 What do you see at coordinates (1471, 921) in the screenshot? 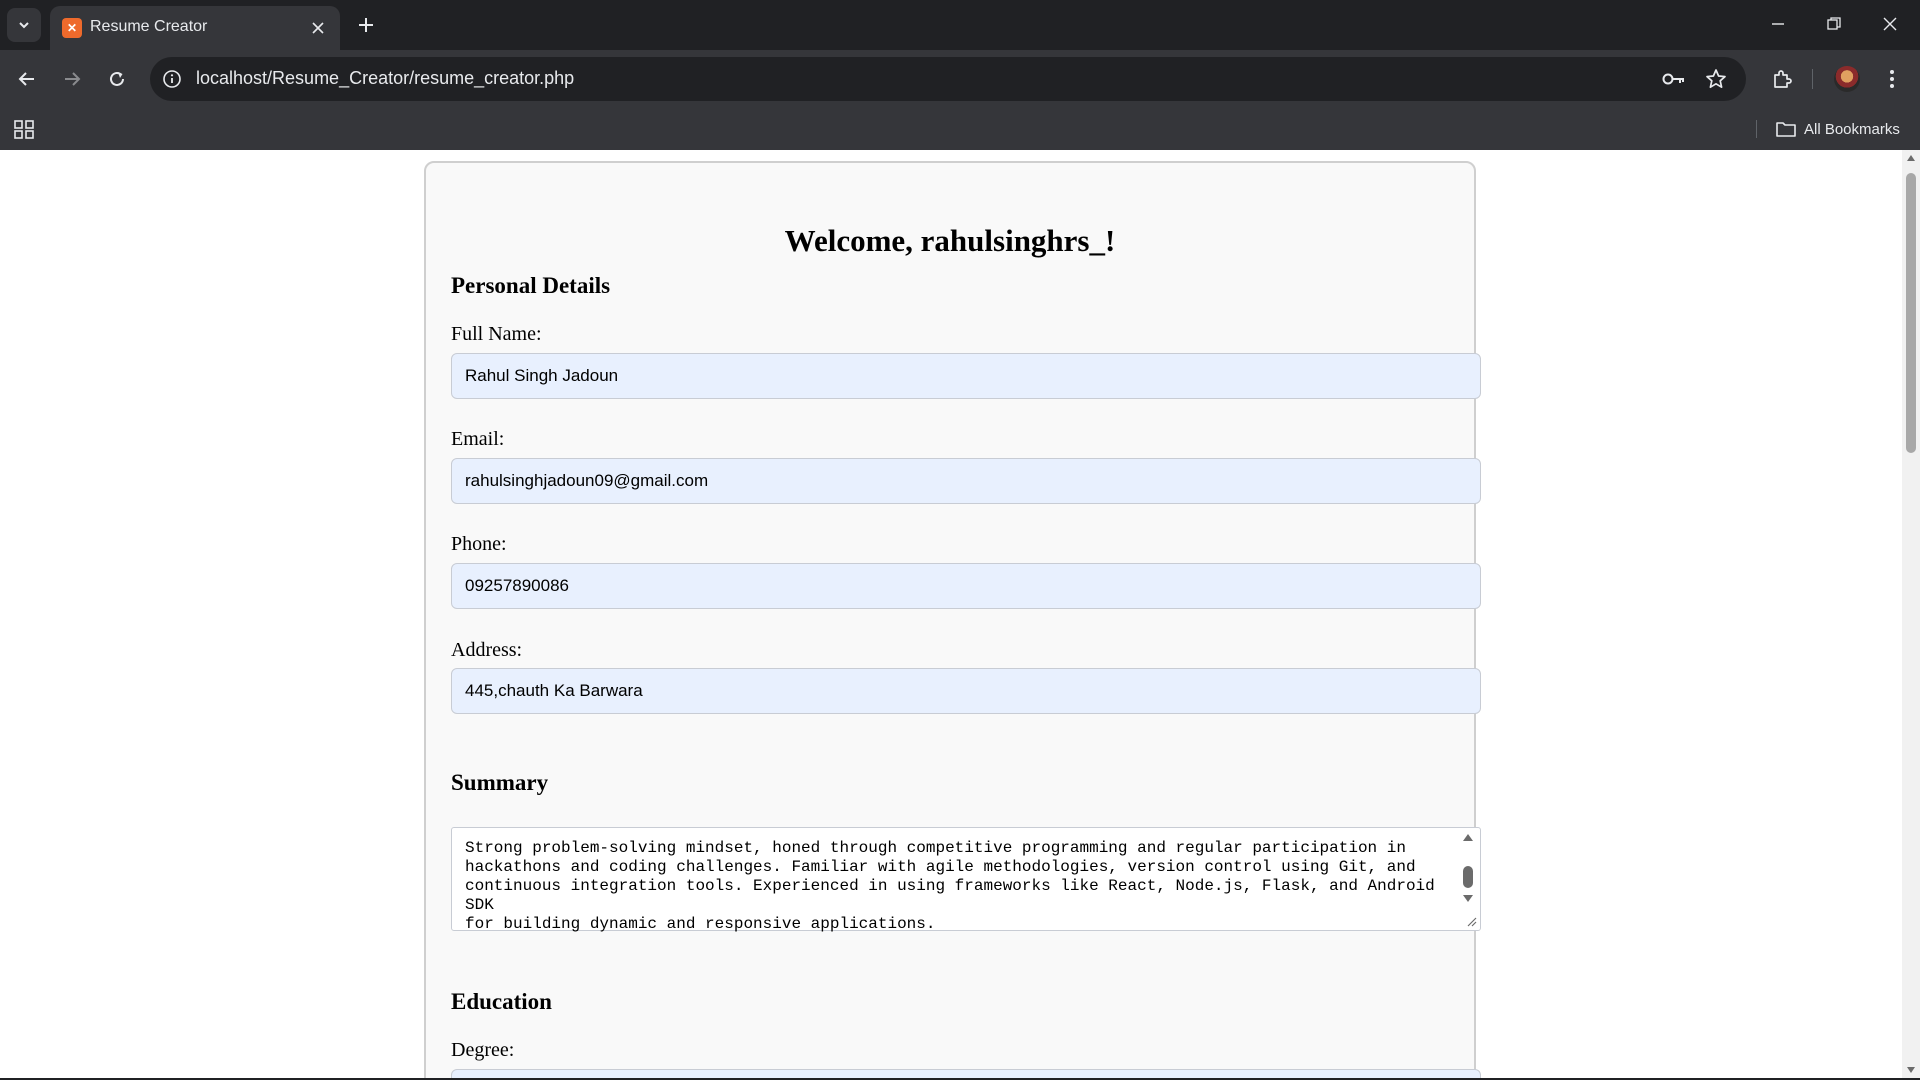
I see `resize-handle-icon` at bounding box center [1471, 921].